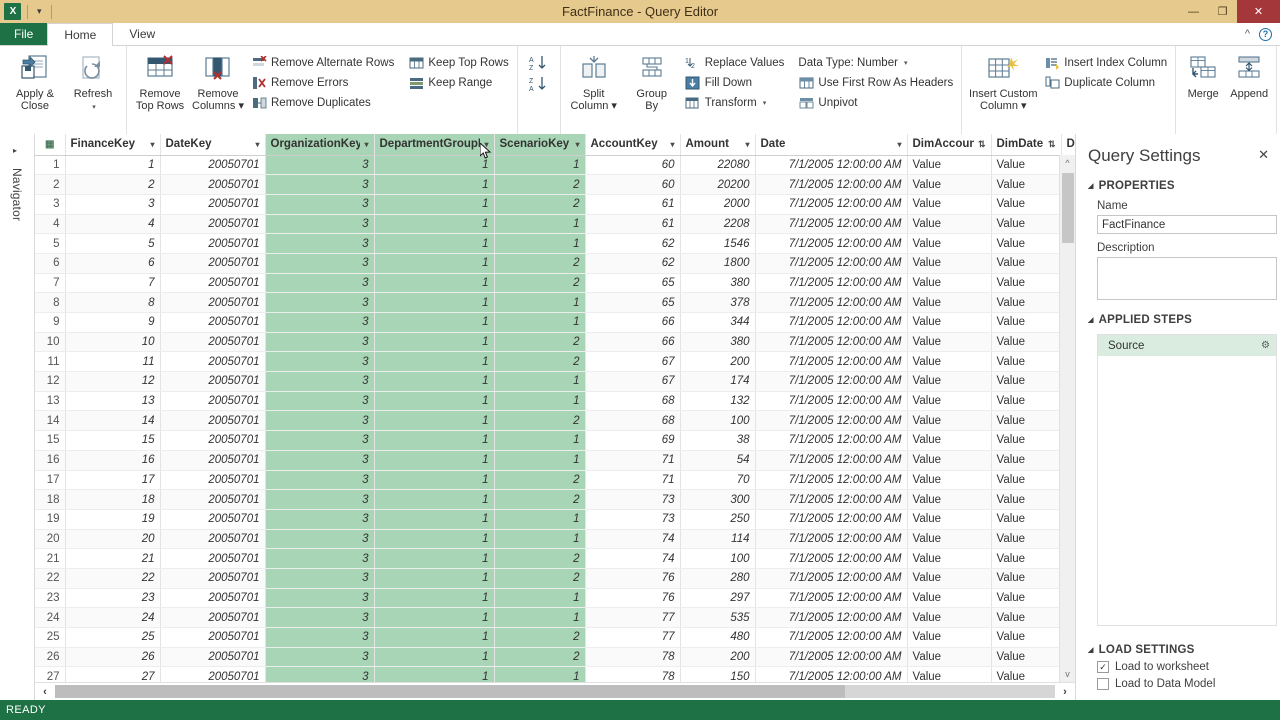 The image size is (1280, 720). What do you see at coordinates (718, 578) in the screenshot?
I see `cell-amount: 280` at bounding box center [718, 578].